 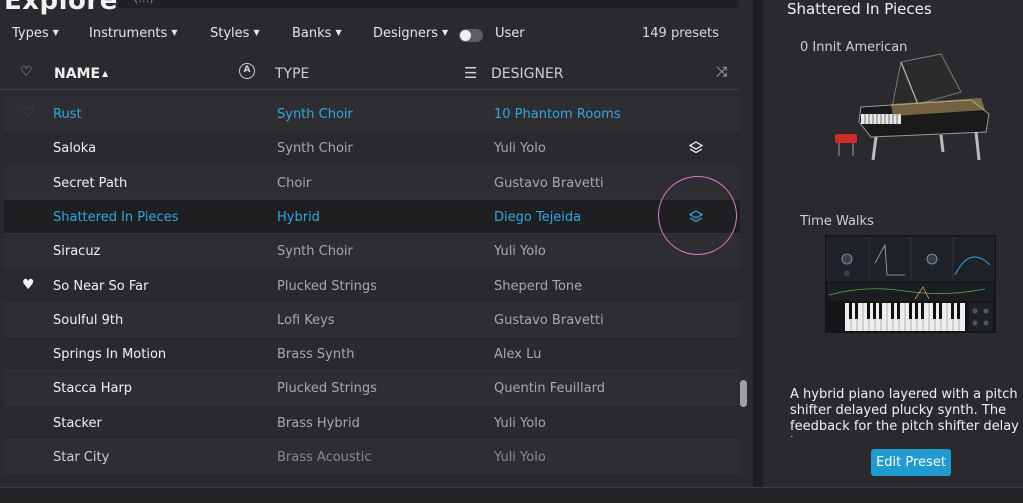 I want to click on preset-name: So Near So Far, so click(x=101, y=286).